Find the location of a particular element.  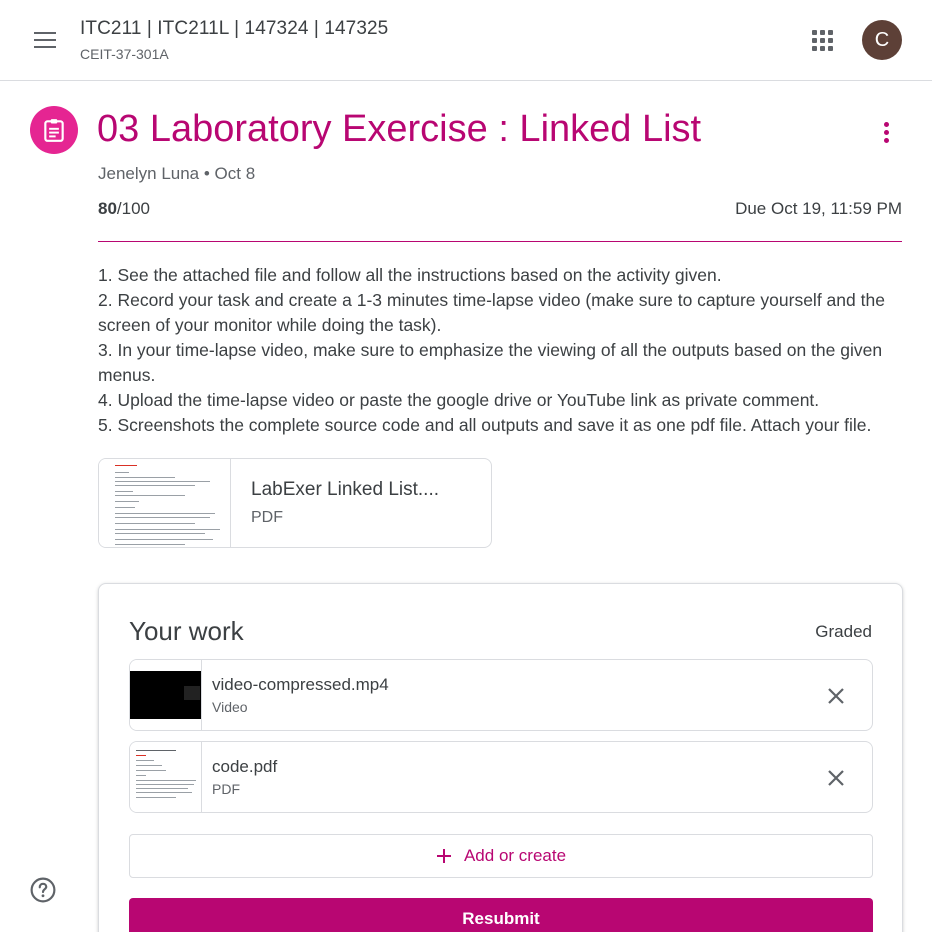

video-thumbnail is located at coordinates (166, 695).